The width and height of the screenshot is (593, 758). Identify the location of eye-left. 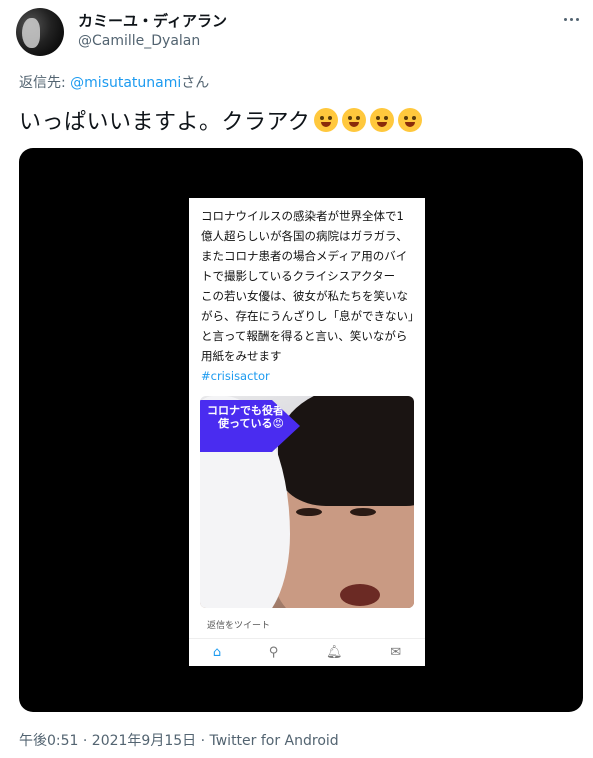
(309, 512).